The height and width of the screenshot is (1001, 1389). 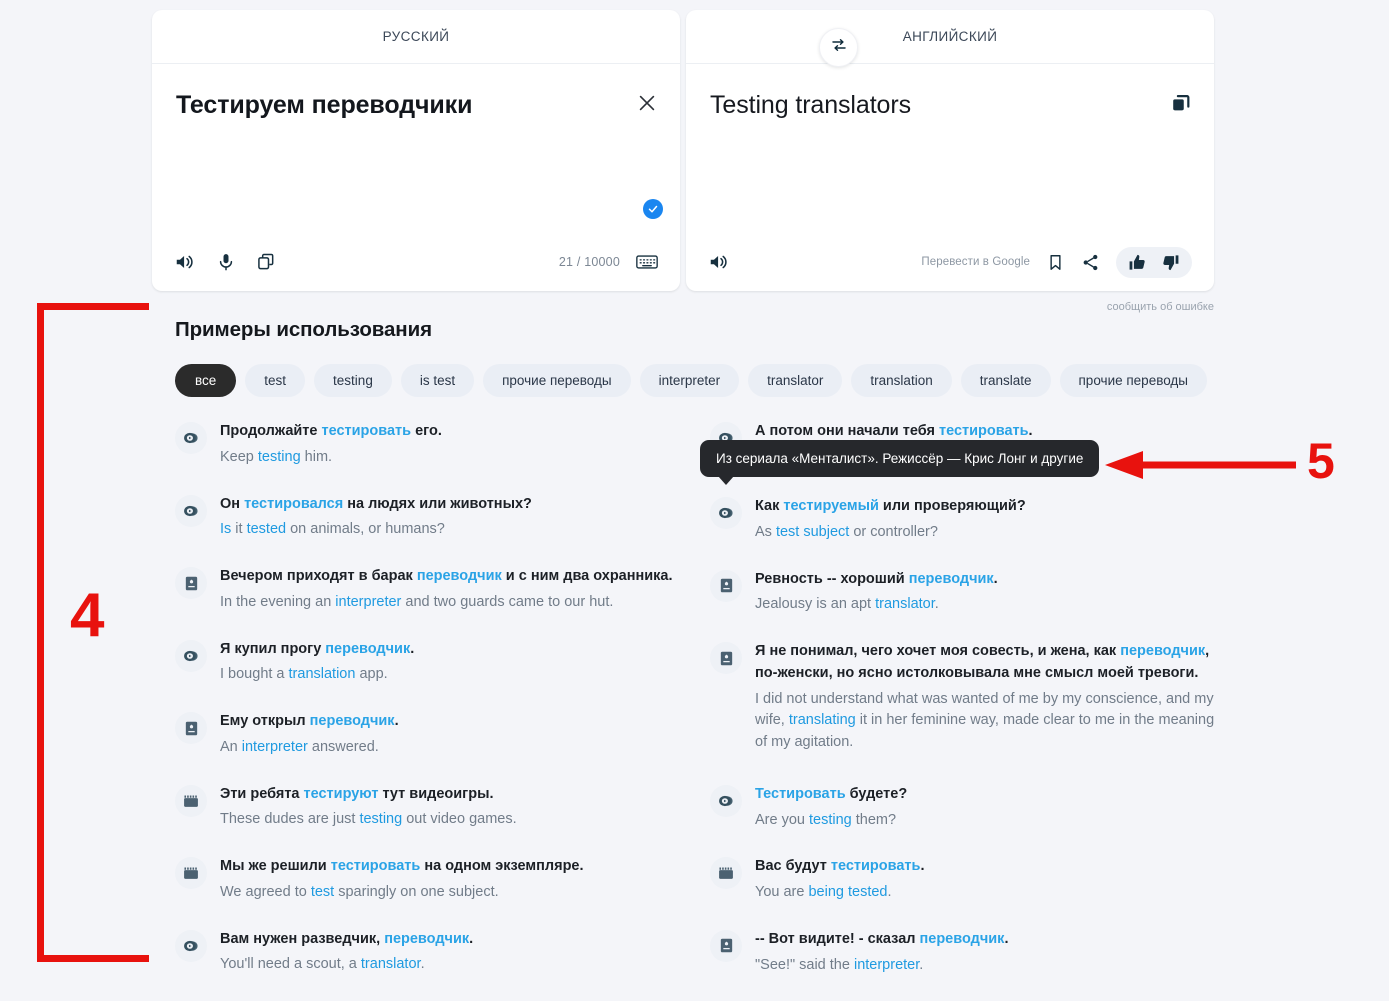 What do you see at coordinates (985, 808) in the screenshot?
I see `example-text: Тестировать будете? Are you testing them?` at bounding box center [985, 808].